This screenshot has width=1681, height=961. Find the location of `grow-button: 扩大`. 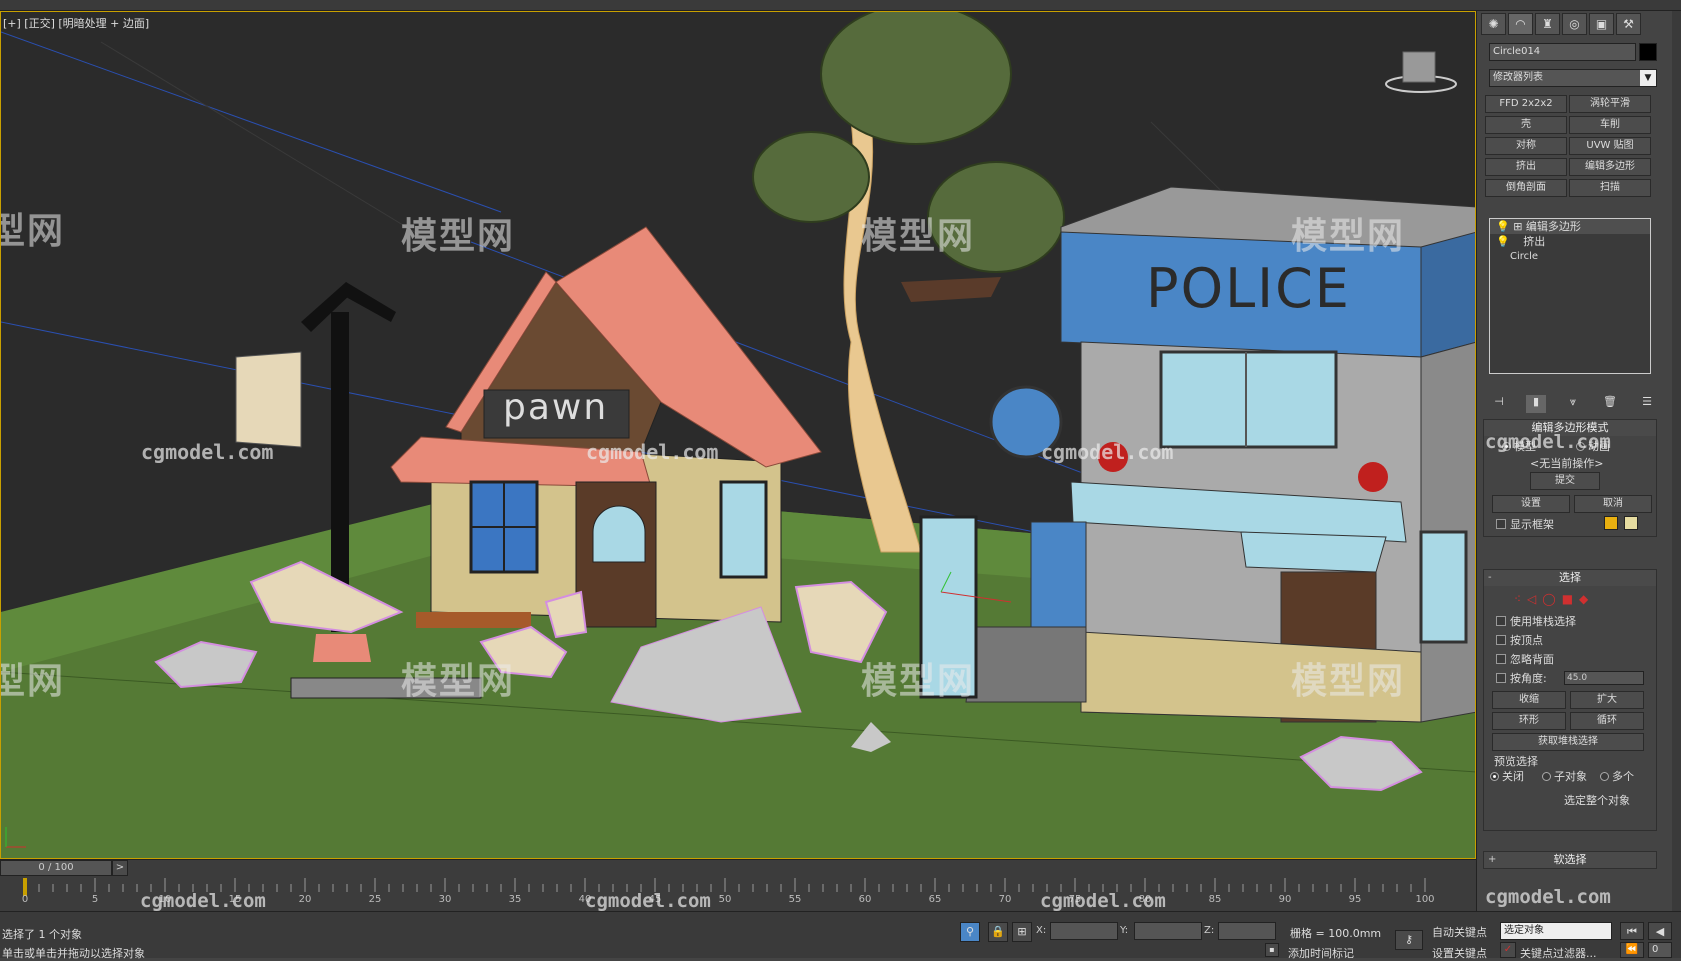

grow-button: 扩大 is located at coordinates (1607, 700).